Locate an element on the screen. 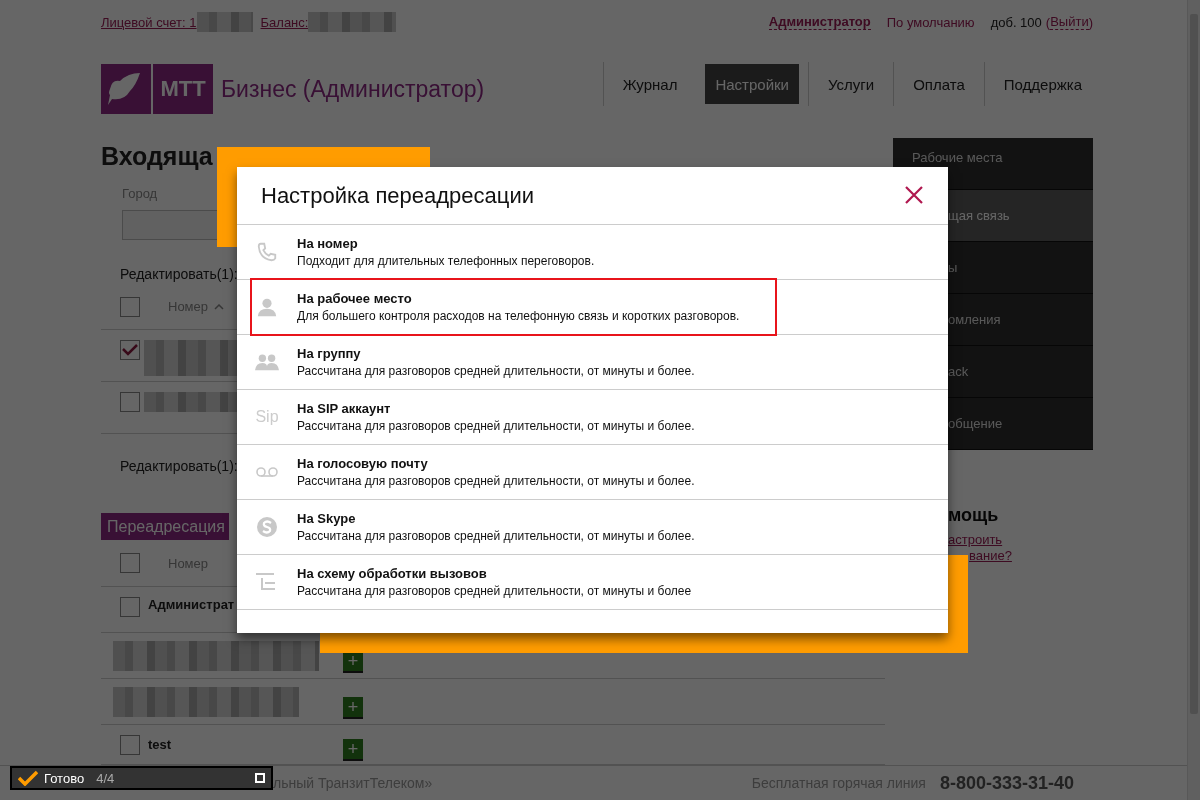  page-title: Входяща is located at coordinates (157, 156).